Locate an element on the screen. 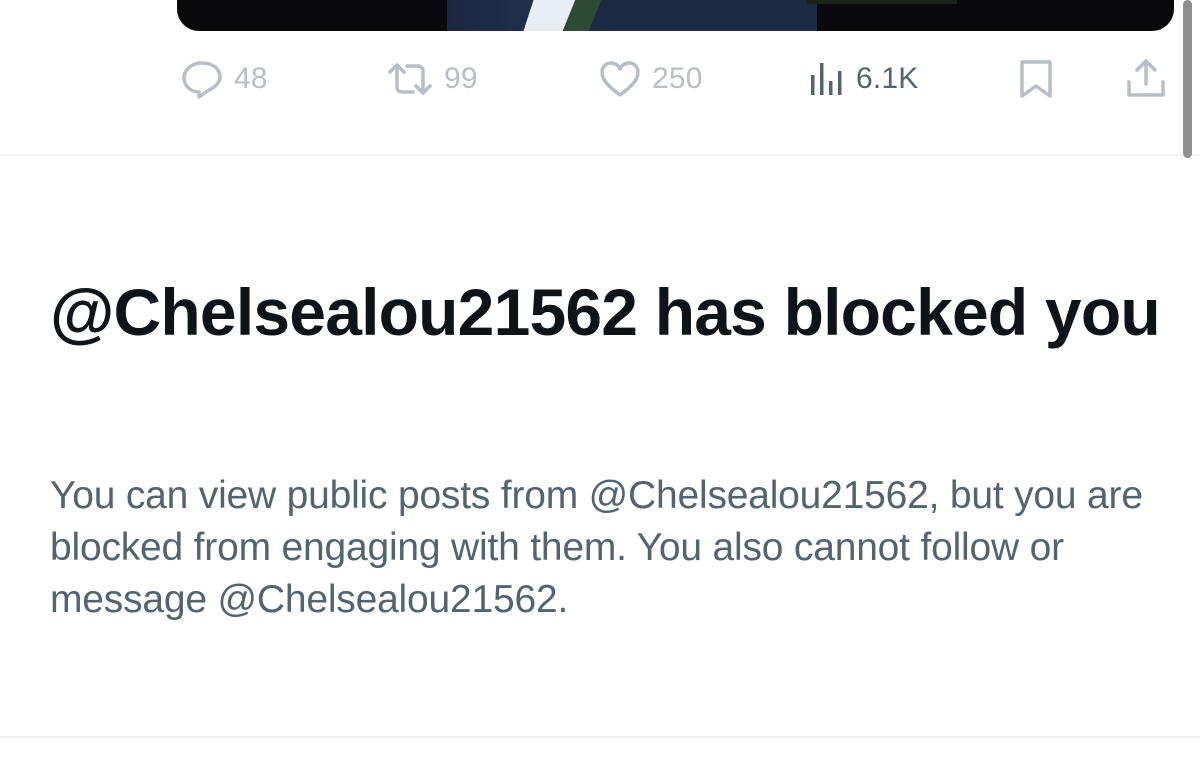 The width and height of the screenshot is (1200, 760). repost-icon is located at coordinates (410, 79).